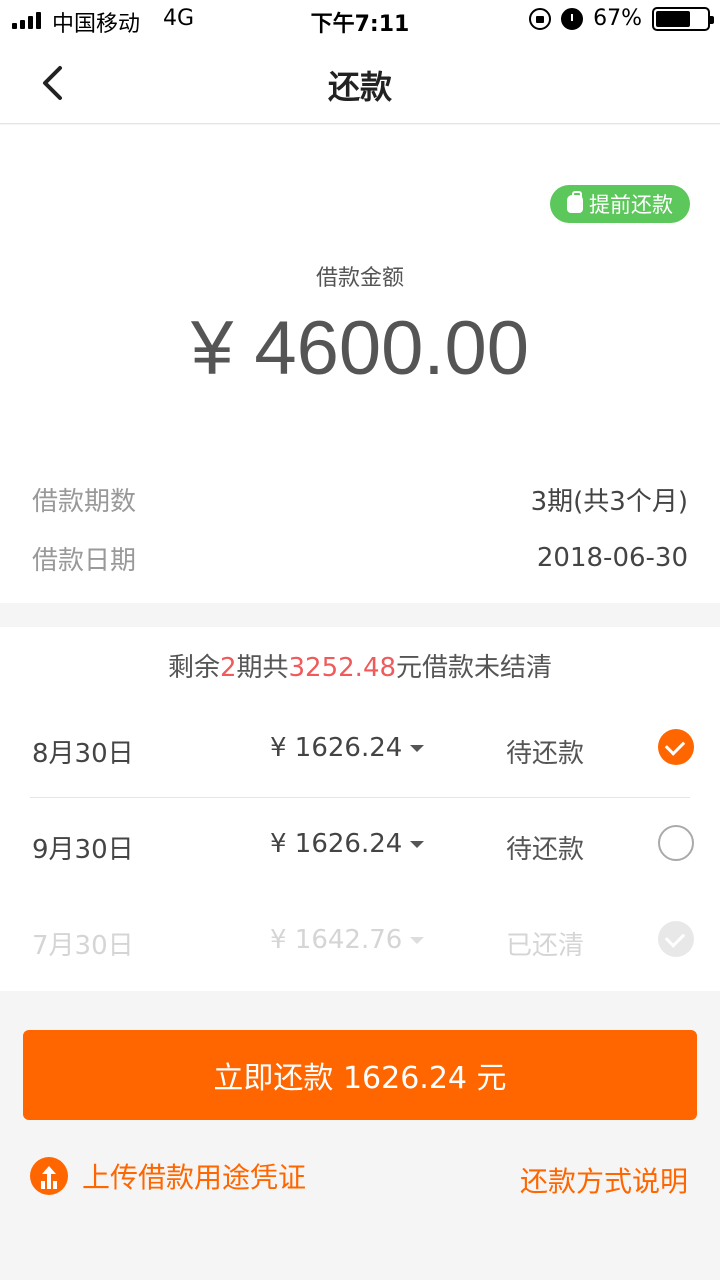 The image size is (720, 1280). I want to click on remain-mid: 期共, so click(262, 668).